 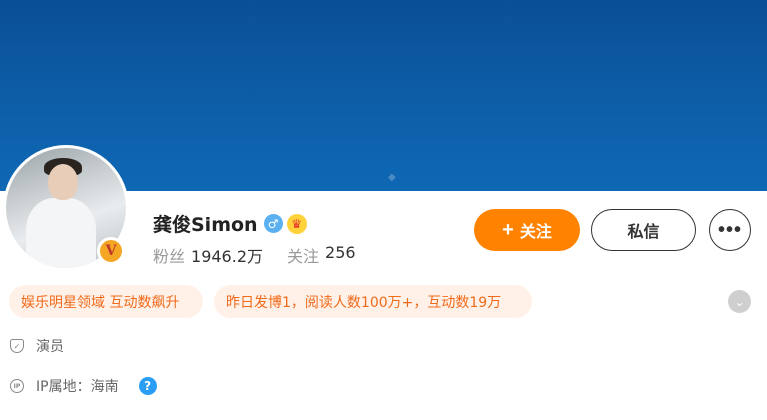 I want to click on verified-badge-icon: V, so click(x=111, y=251).